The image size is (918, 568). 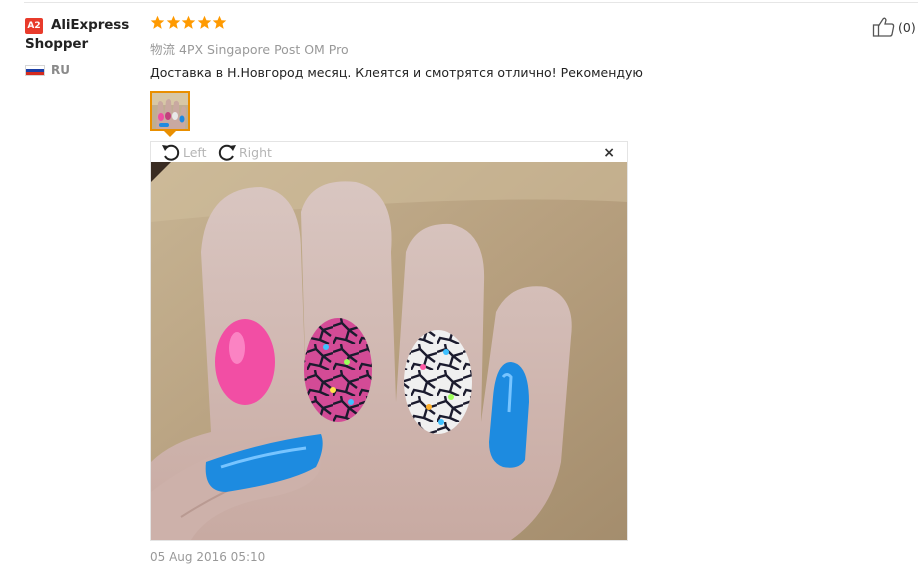 What do you see at coordinates (163, 49) in the screenshot?
I see `logistics-label: 物流` at bounding box center [163, 49].